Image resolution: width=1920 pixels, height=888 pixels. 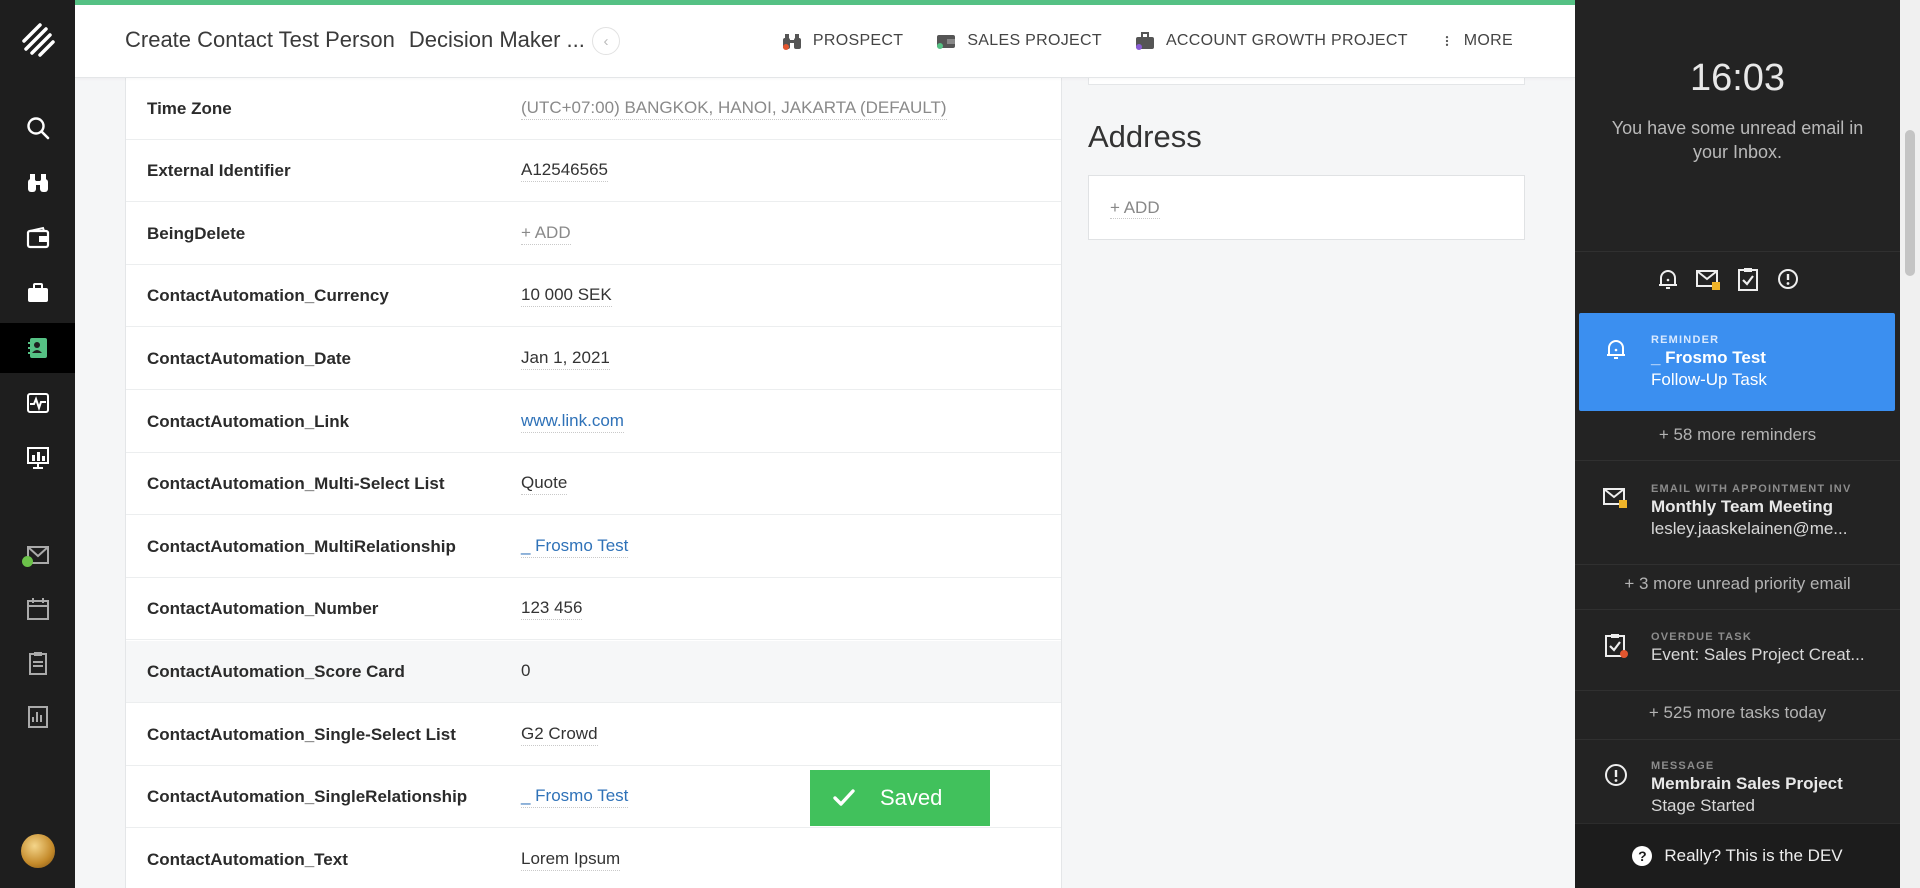 What do you see at coordinates (911, 797) in the screenshot?
I see `toast-label: Saved` at bounding box center [911, 797].